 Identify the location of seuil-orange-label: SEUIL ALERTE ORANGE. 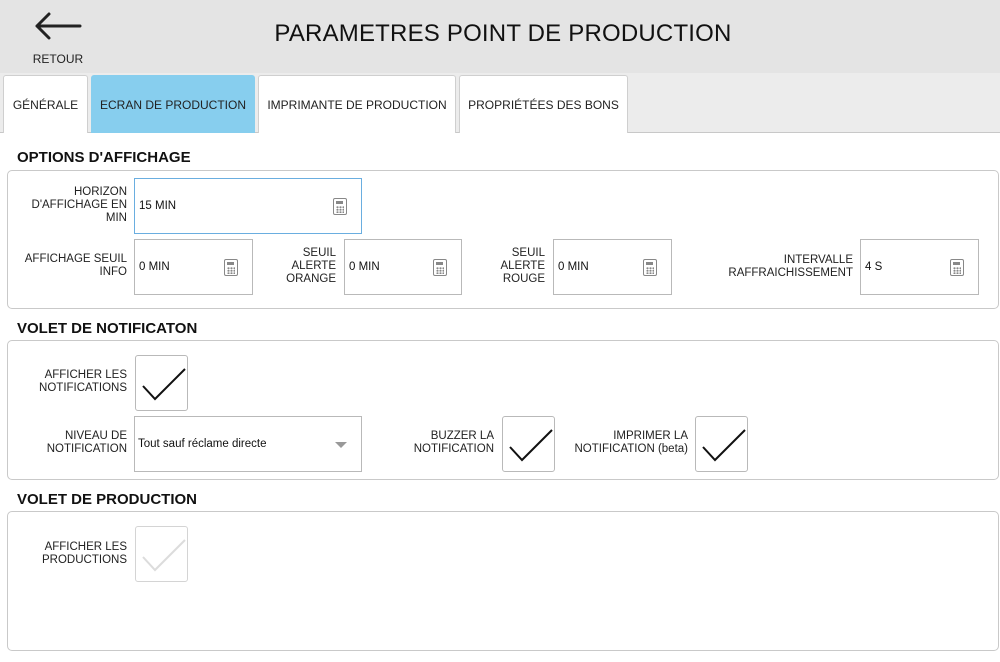
(311, 266).